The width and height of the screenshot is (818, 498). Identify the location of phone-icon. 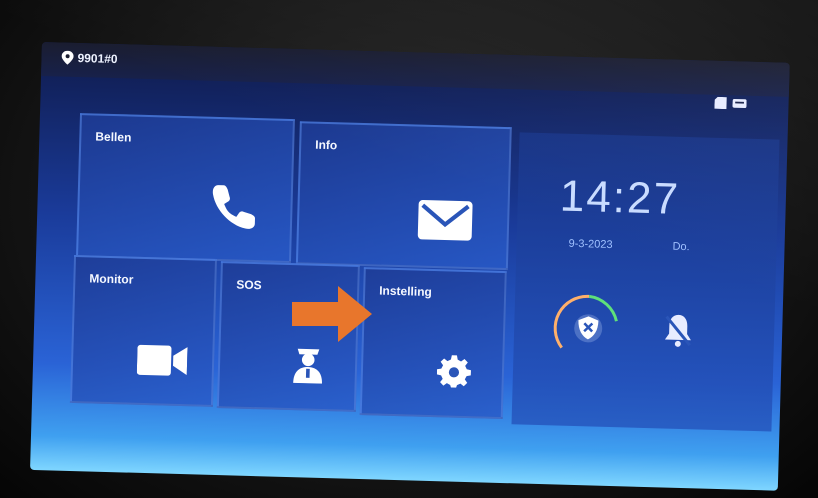
(233, 207).